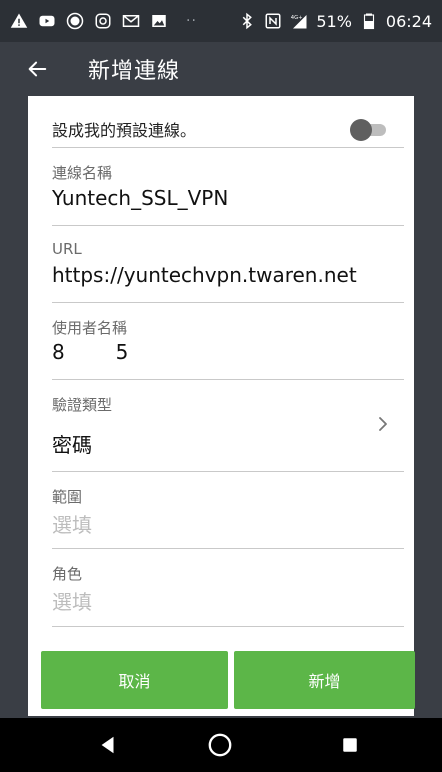  Describe the element at coordinates (159, 21) in the screenshot. I see `image-icon` at that location.